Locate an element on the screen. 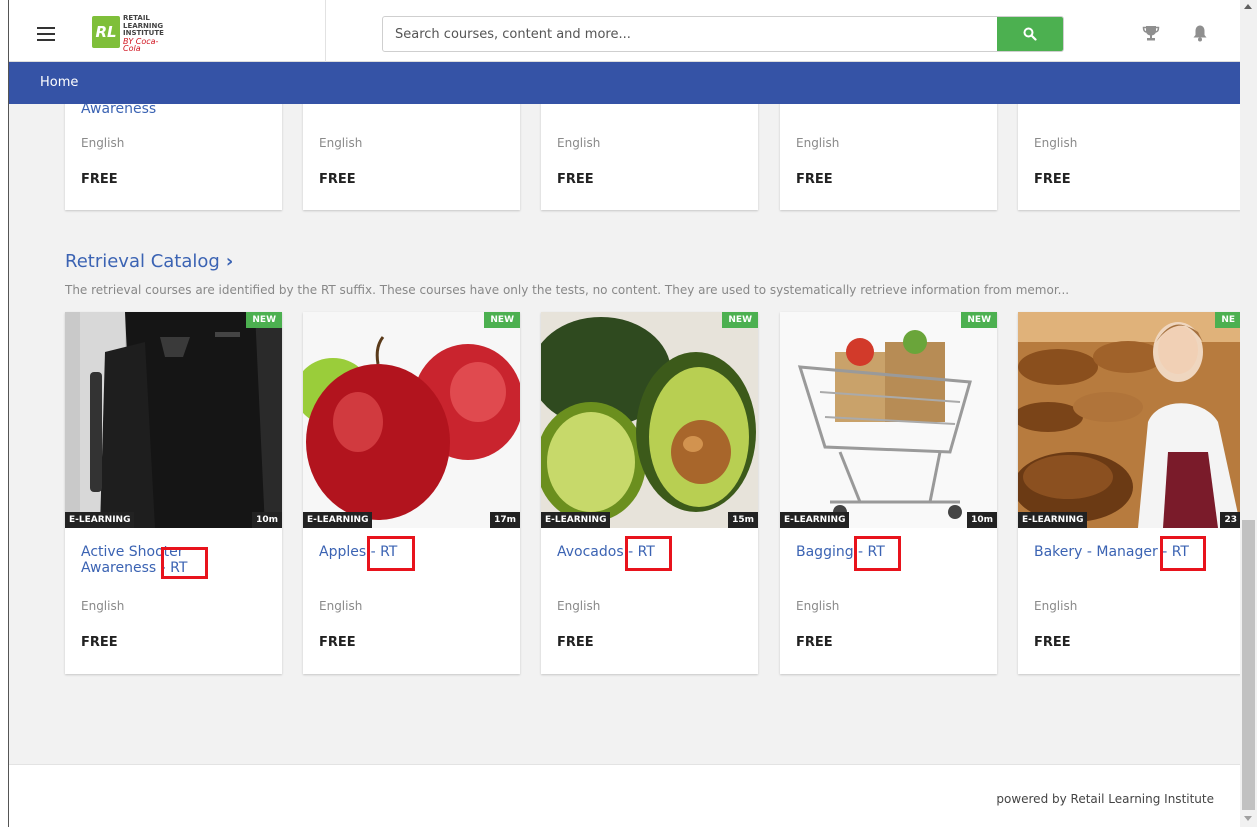 This screenshot has width=1257, height=827. footer: powered by Retail Learning Institute is located at coordinates (624, 795).